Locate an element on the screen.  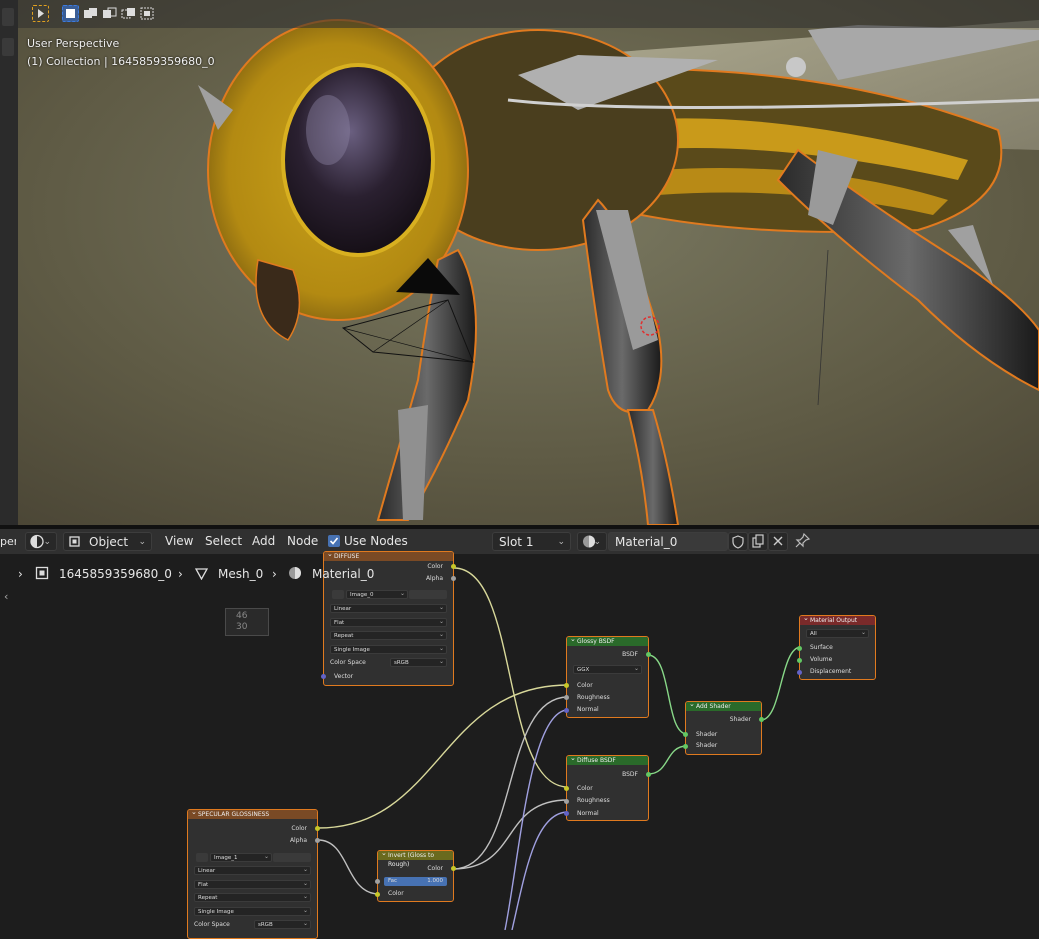
node-header: Diffuse BSDF is located at coordinates (607, 759).